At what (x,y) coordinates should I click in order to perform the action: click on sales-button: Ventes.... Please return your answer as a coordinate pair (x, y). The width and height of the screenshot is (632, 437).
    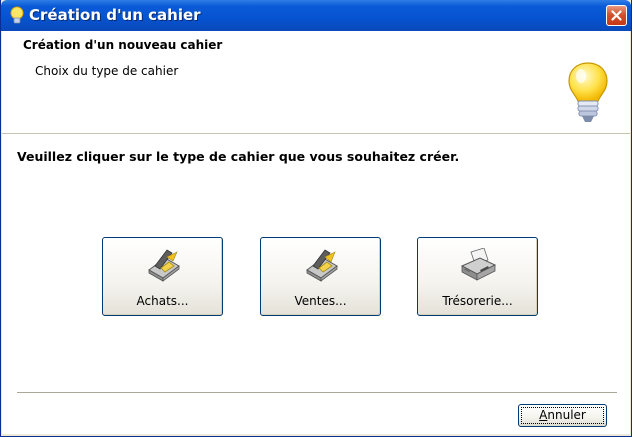
    Looking at the image, I should click on (320, 276).